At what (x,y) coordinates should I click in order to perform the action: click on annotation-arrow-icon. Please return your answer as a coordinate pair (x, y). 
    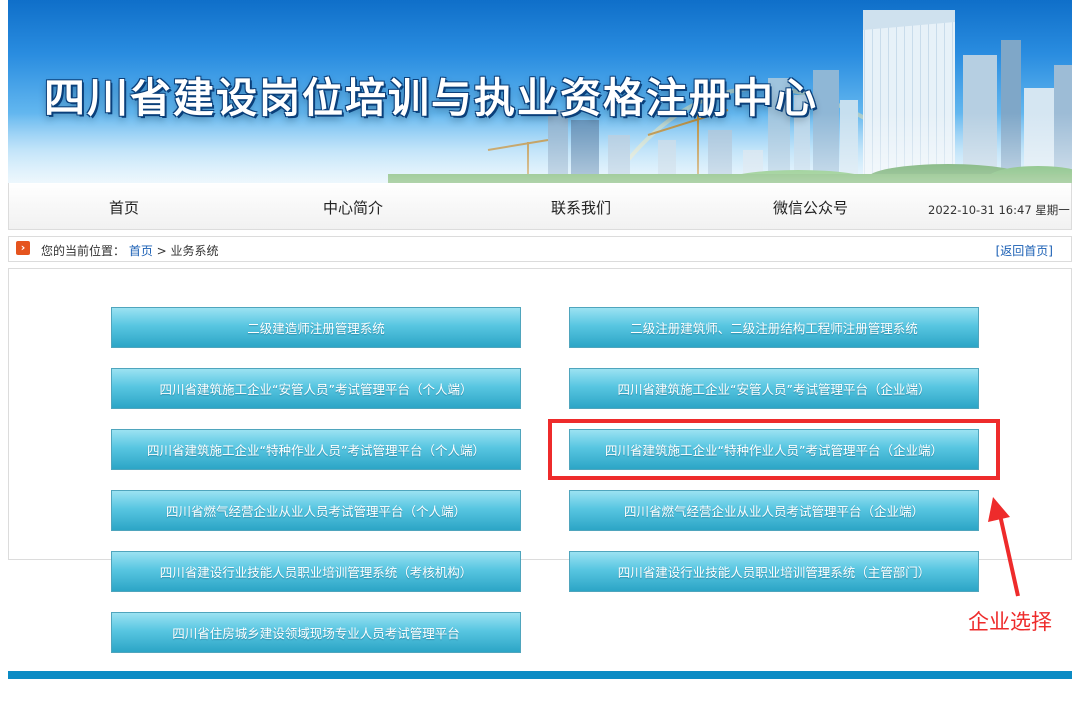
    Looking at the image, I should click on (1004, 547).